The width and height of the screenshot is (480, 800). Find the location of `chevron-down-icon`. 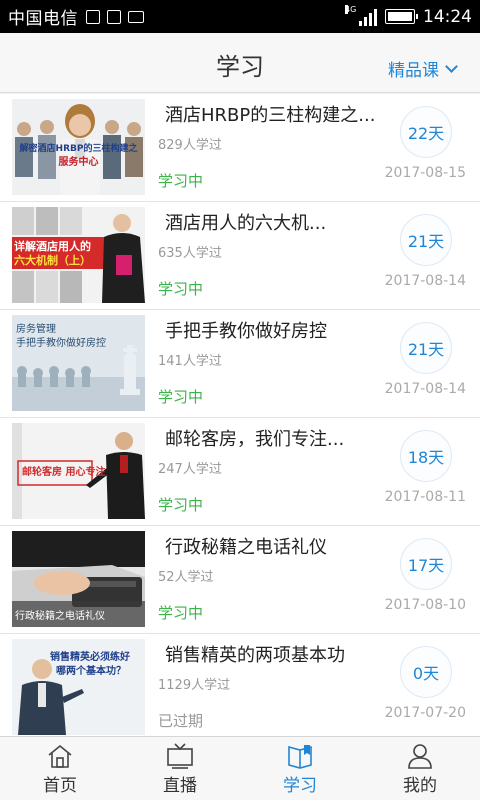

chevron-down-icon is located at coordinates (451, 66).